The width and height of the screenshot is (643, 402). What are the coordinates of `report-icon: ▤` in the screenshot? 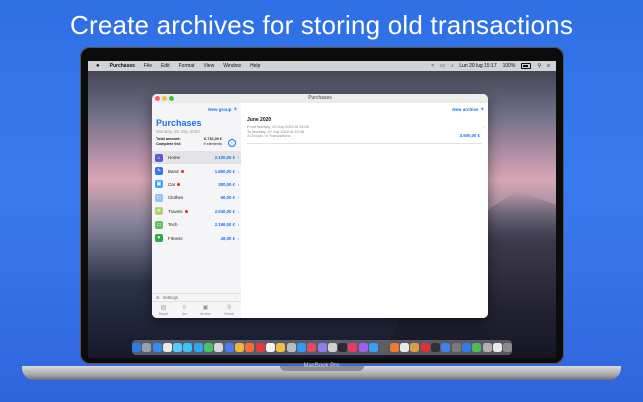 It's located at (163, 308).